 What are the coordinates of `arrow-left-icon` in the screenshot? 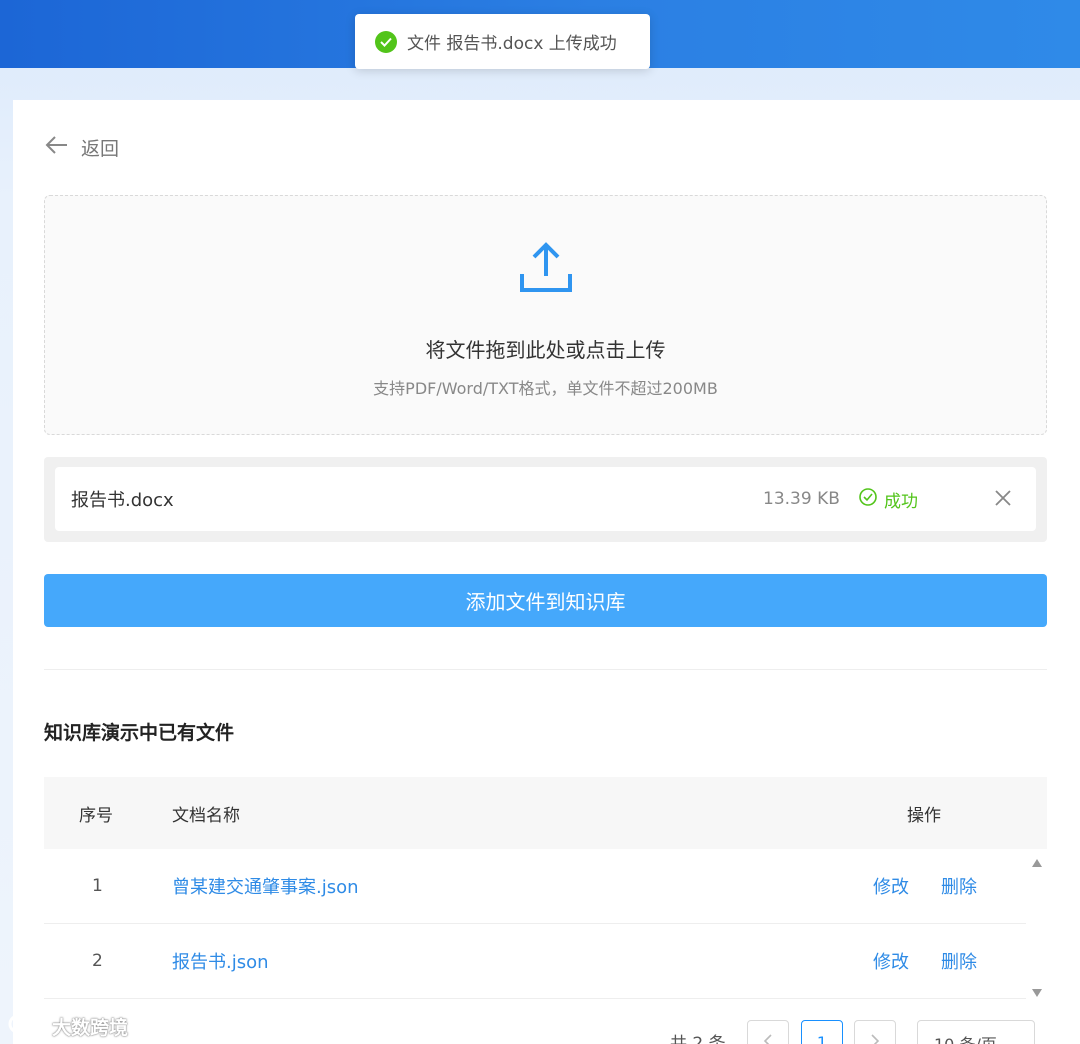 It's located at (63, 147).